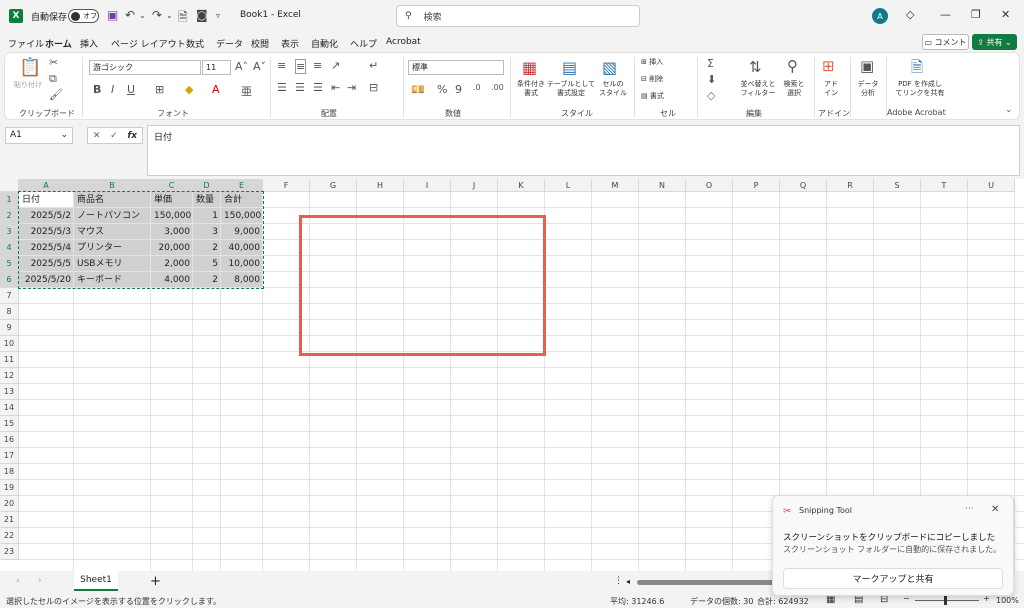 Image resolution: width=1024 pixels, height=608 pixels. Describe the element at coordinates (318, 87) in the screenshot. I see `align-right-icon: ☰` at that location.